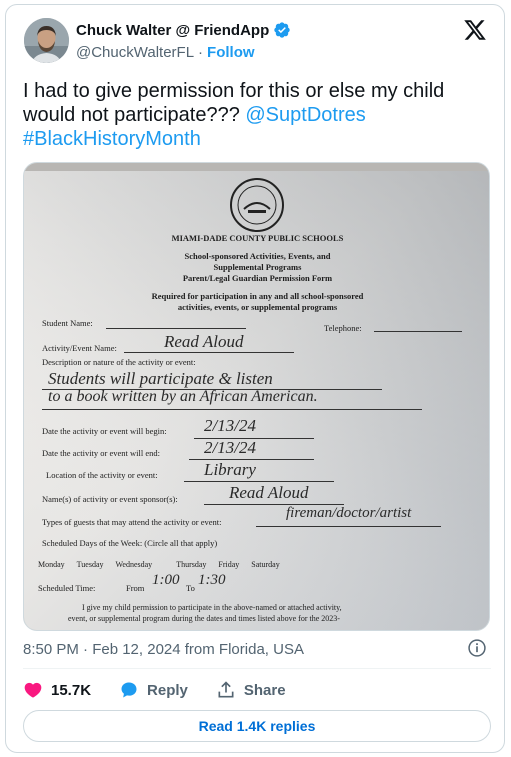 The width and height of the screenshot is (511, 757). Describe the element at coordinates (257, 668) in the screenshot. I see `divider` at that location.